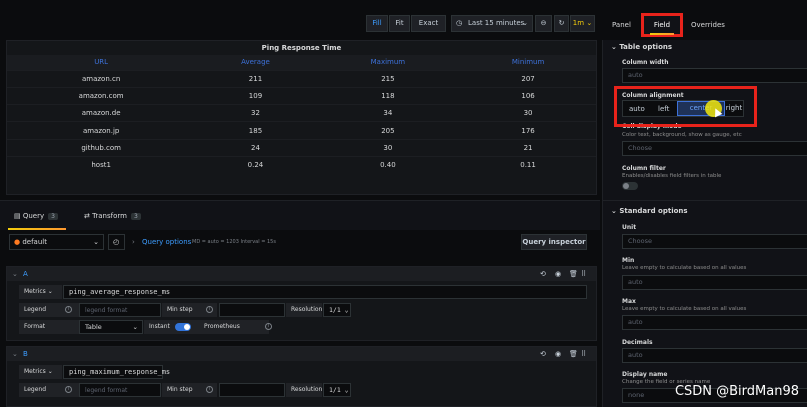 The width and height of the screenshot is (807, 407). I want to click on time-range-picker: ◷ Last 15 minutes ⌄, so click(492, 23).